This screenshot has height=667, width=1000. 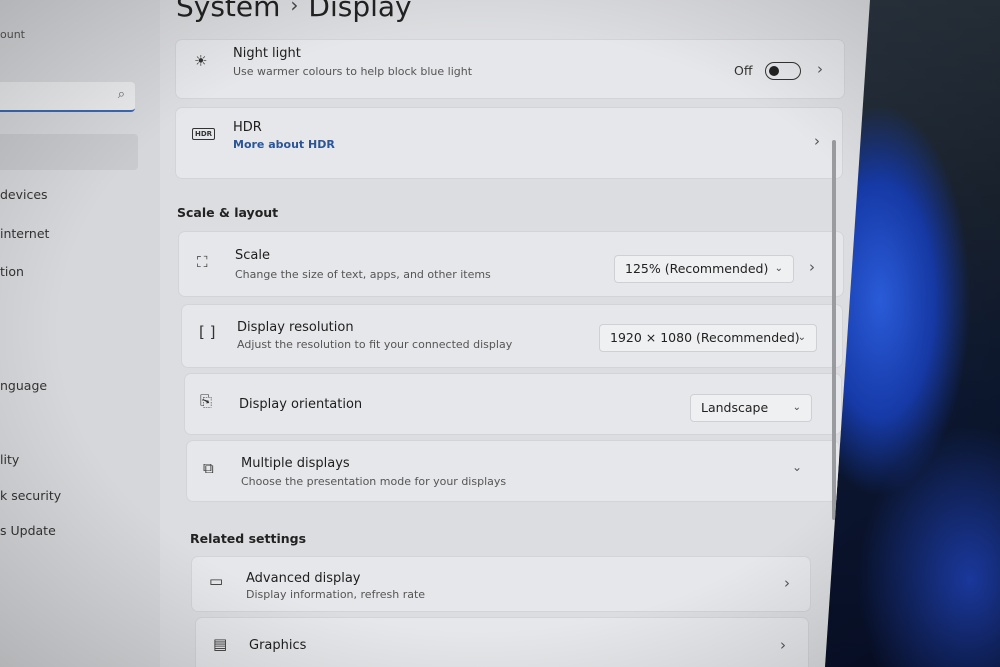 What do you see at coordinates (743, 70) in the screenshot?
I see `night-light-state: Off` at bounding box center [743, 70].